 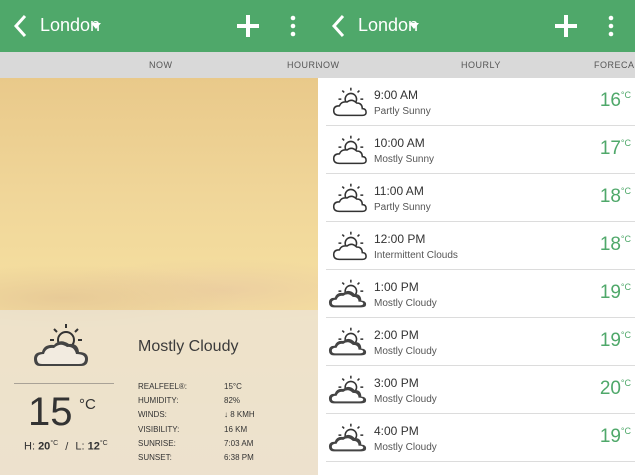 What do you see at coordinates (610, 388) in the screenshot?
I see `hour-temperature: 20` at bounding box center [610, 388].